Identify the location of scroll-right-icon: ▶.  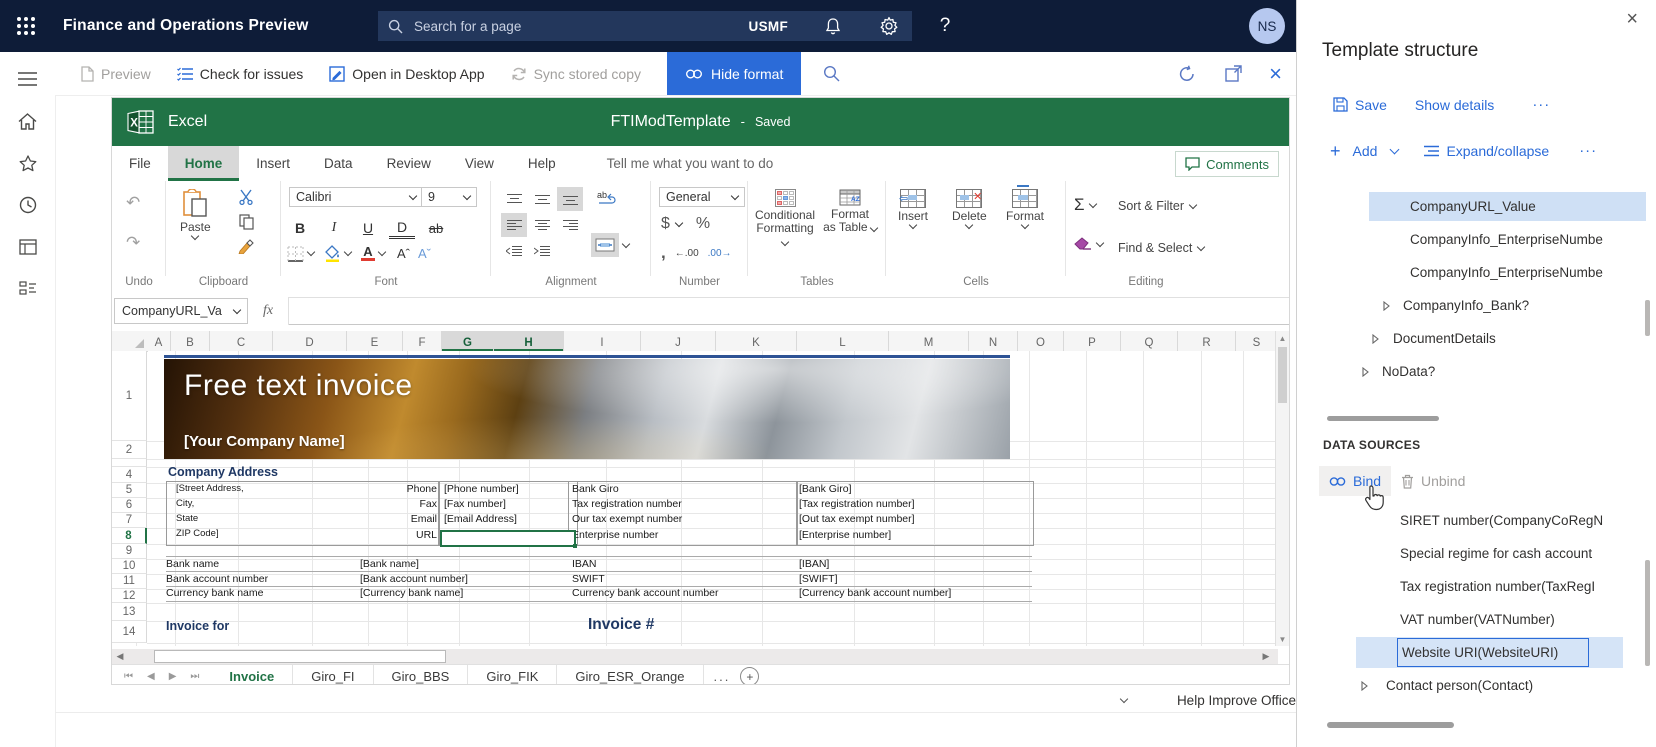
(1266, 656).